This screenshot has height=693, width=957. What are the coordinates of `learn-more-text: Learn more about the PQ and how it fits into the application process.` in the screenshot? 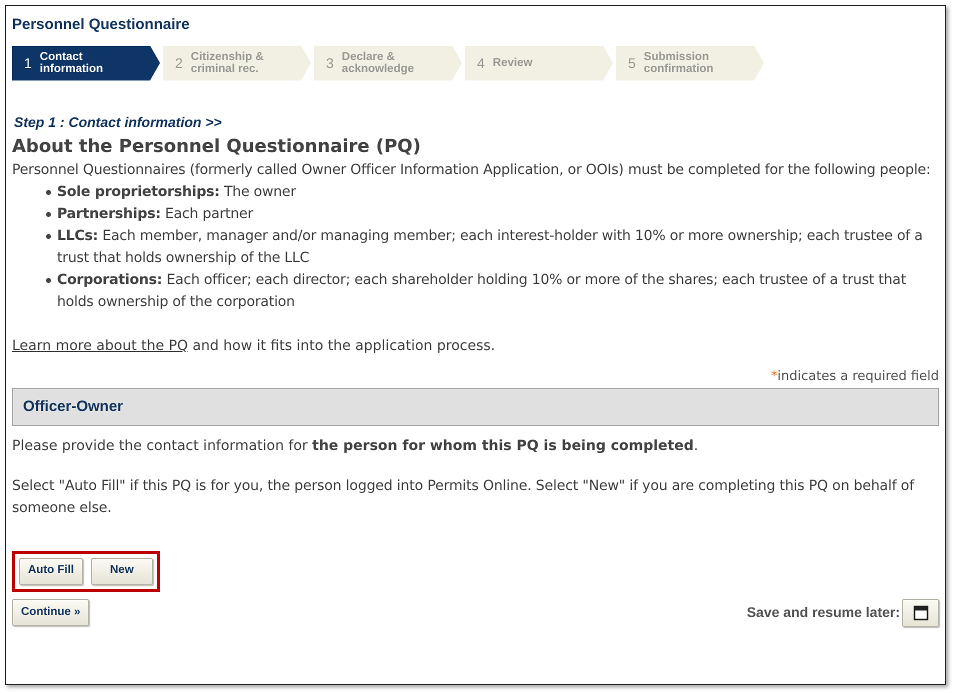 It's located at (254, 346).